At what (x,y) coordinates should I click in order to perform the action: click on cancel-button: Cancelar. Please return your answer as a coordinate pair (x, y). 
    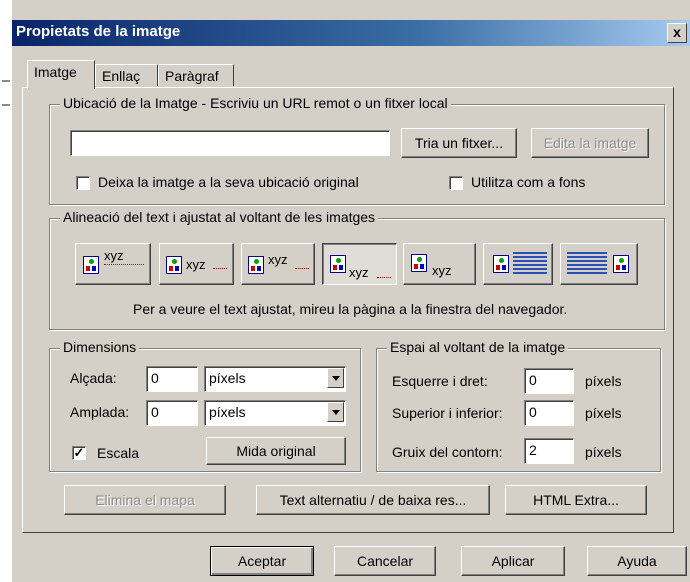
    Looking at the image, I should click on (385, 561).